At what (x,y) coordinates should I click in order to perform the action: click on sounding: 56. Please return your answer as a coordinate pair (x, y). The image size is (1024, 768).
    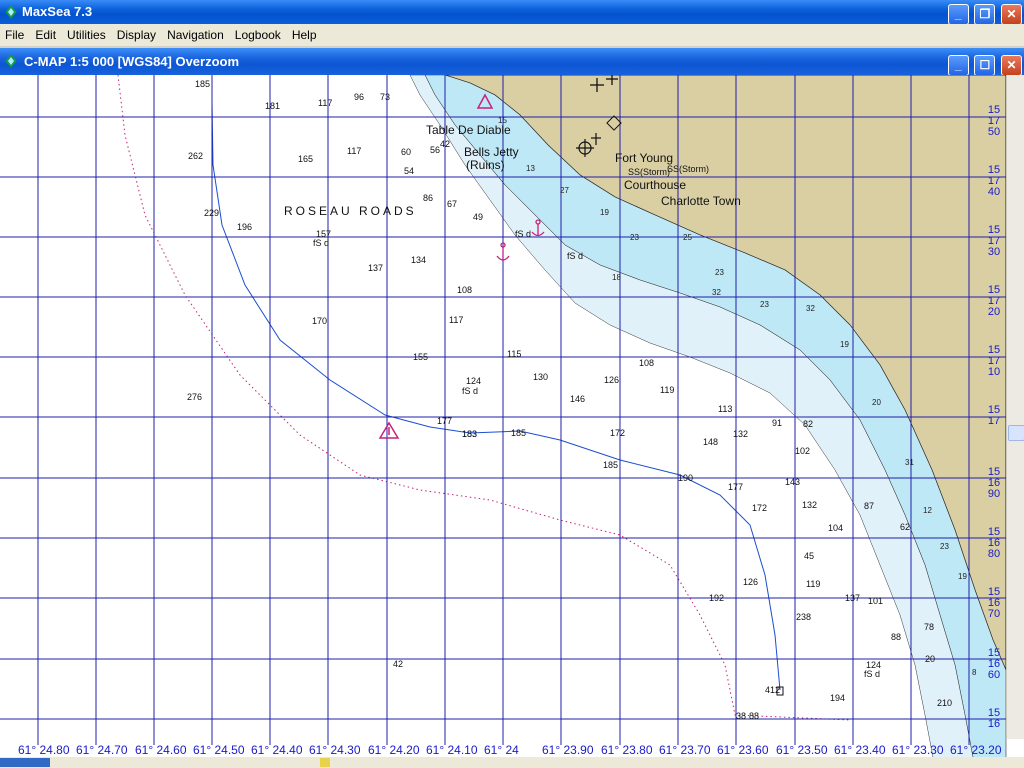
    Looking at the image, I should click on (435, 150).